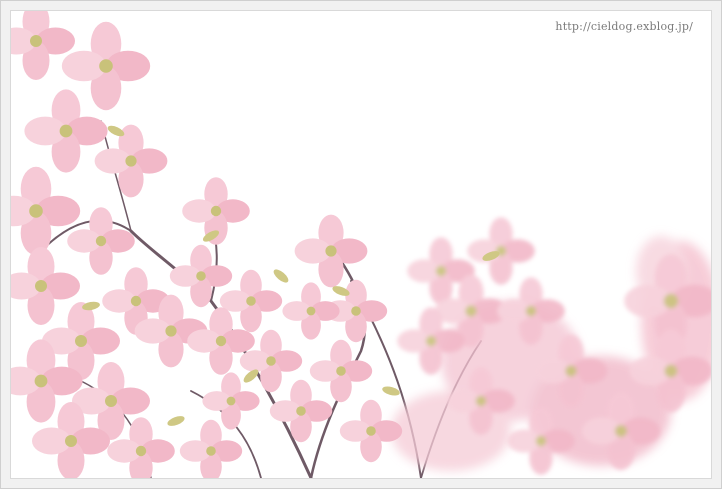 This screenshot has height=489, width=722. What do you see at coordinates (624, 26) in the screenshot?
I see `watermark-text: http://cieldog.exblog.jp/` at bounding box center [624, 26].